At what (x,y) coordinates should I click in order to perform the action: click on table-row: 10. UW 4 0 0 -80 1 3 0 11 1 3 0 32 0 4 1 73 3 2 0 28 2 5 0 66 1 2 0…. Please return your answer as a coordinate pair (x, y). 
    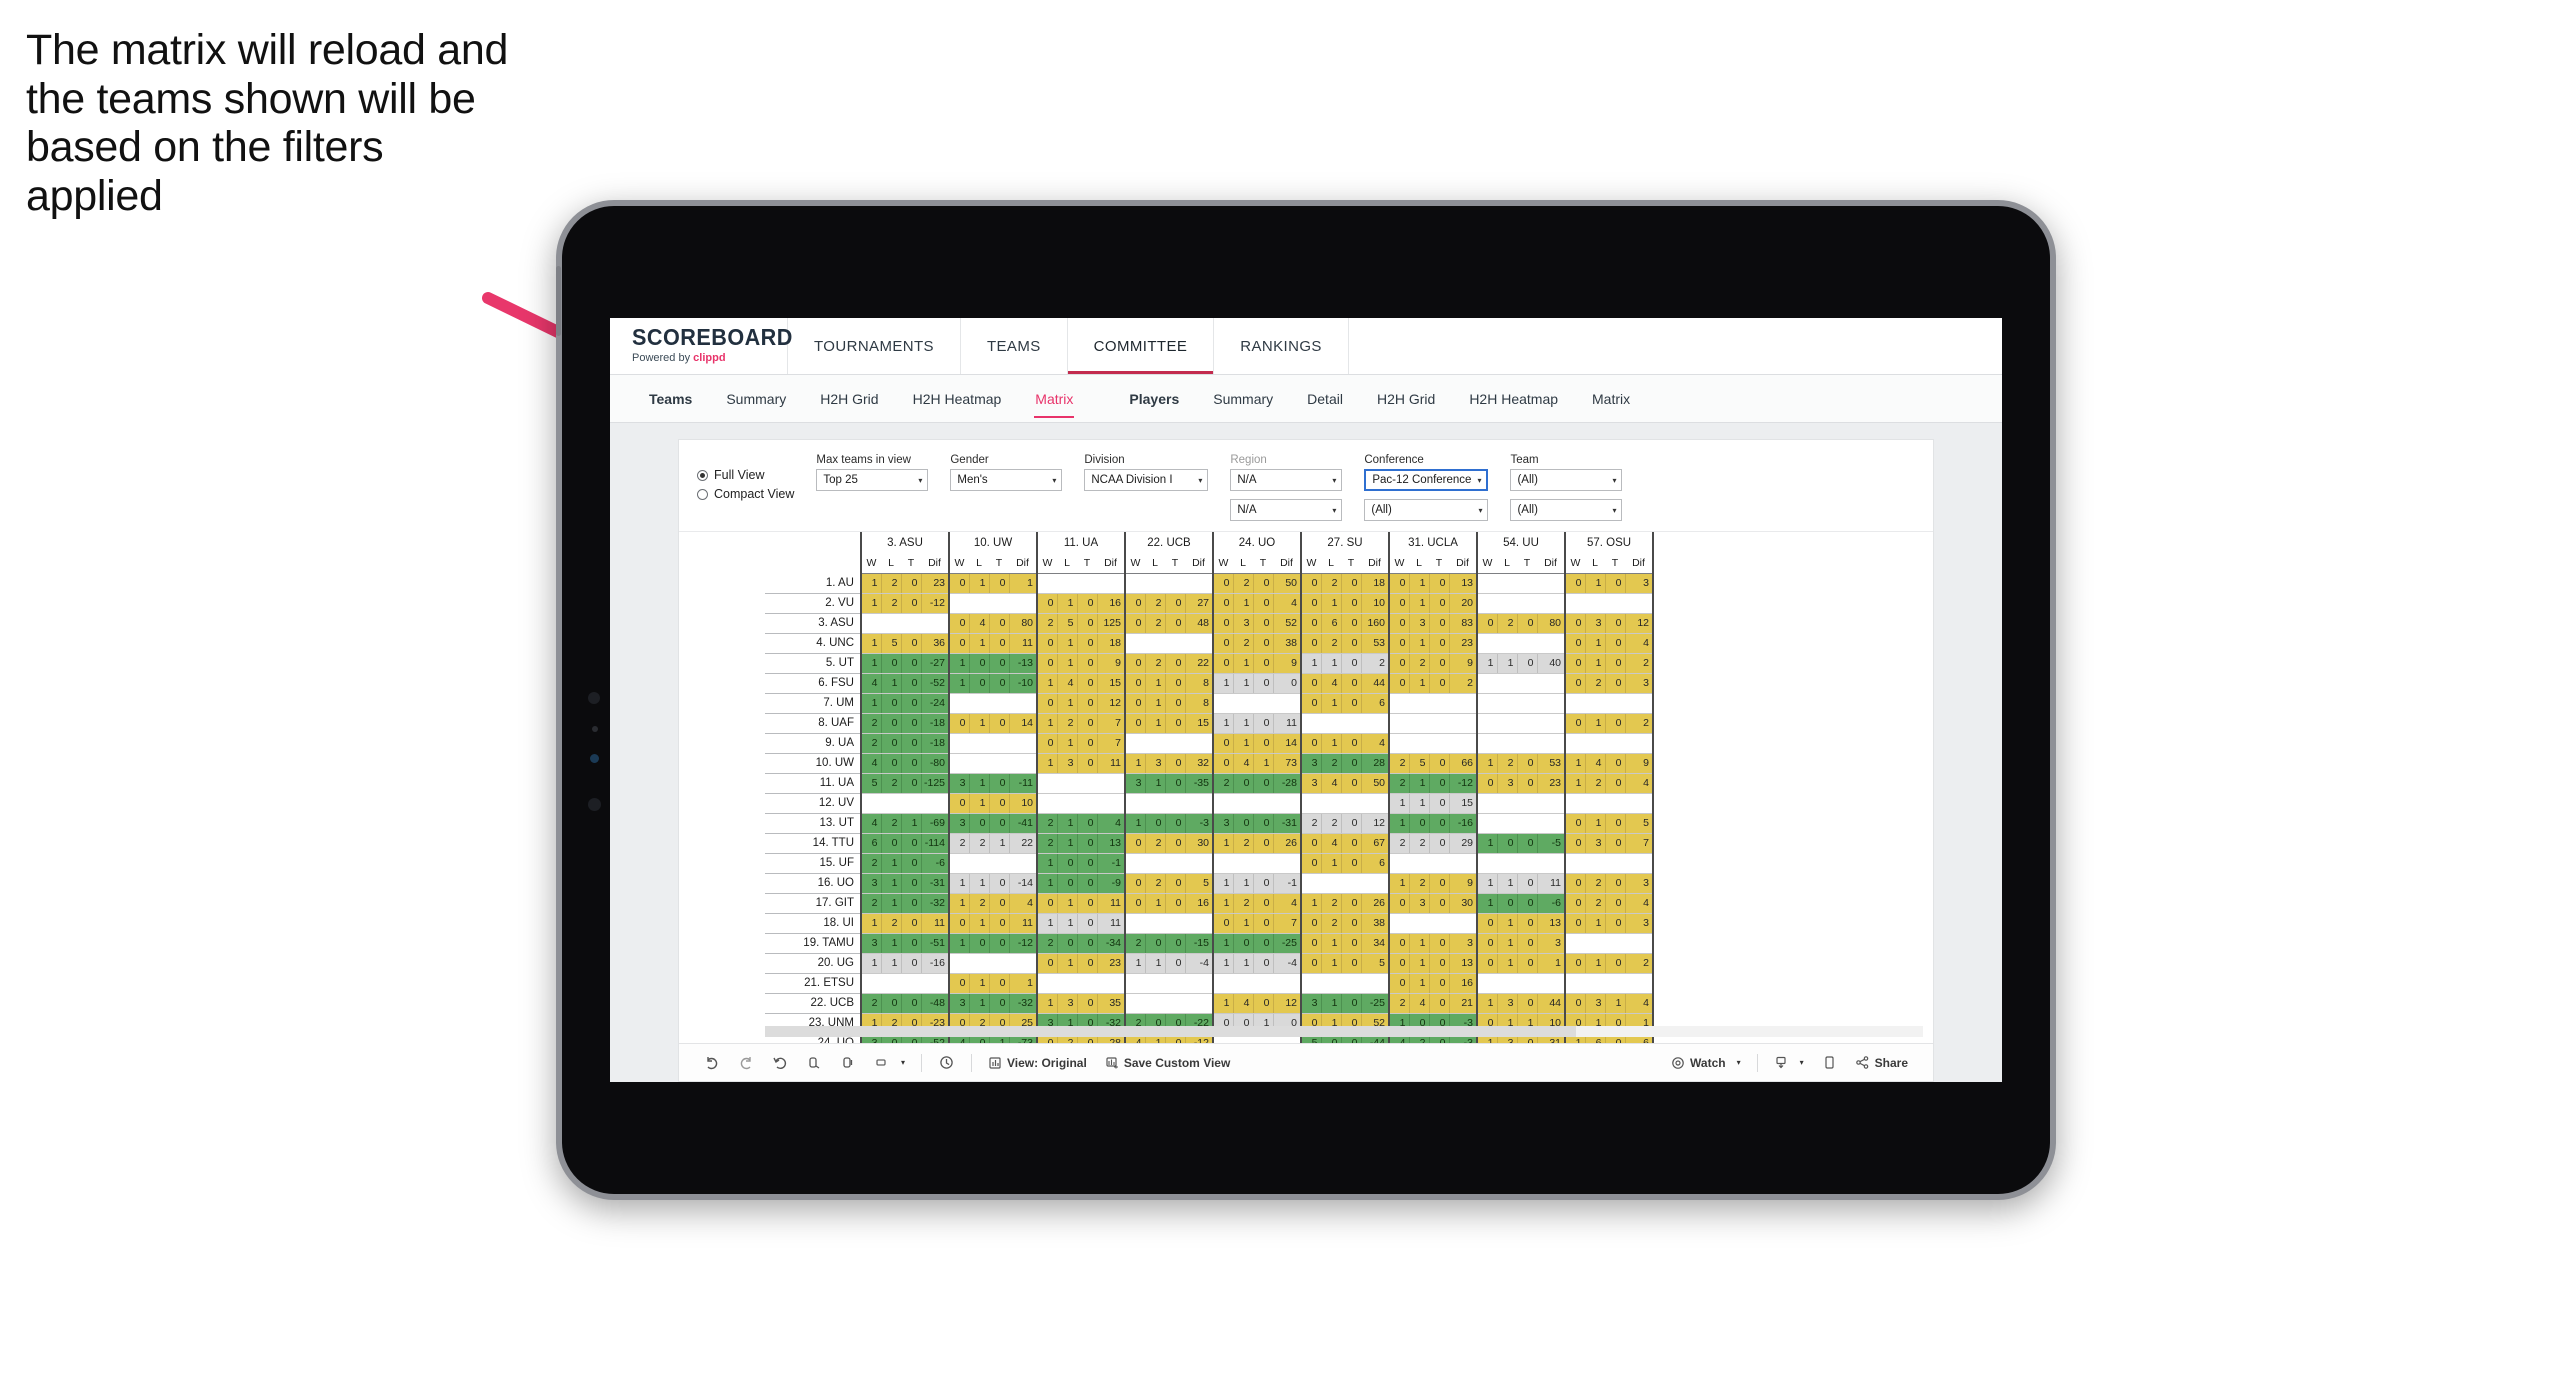
    Looking at the image, I should click on (1209, 763).